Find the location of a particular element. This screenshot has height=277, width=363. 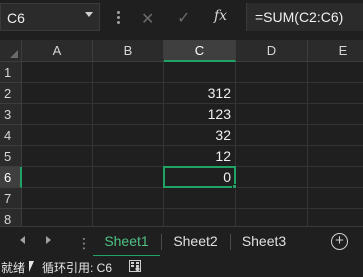

cell-a7 is located at coordinates (57, 198).